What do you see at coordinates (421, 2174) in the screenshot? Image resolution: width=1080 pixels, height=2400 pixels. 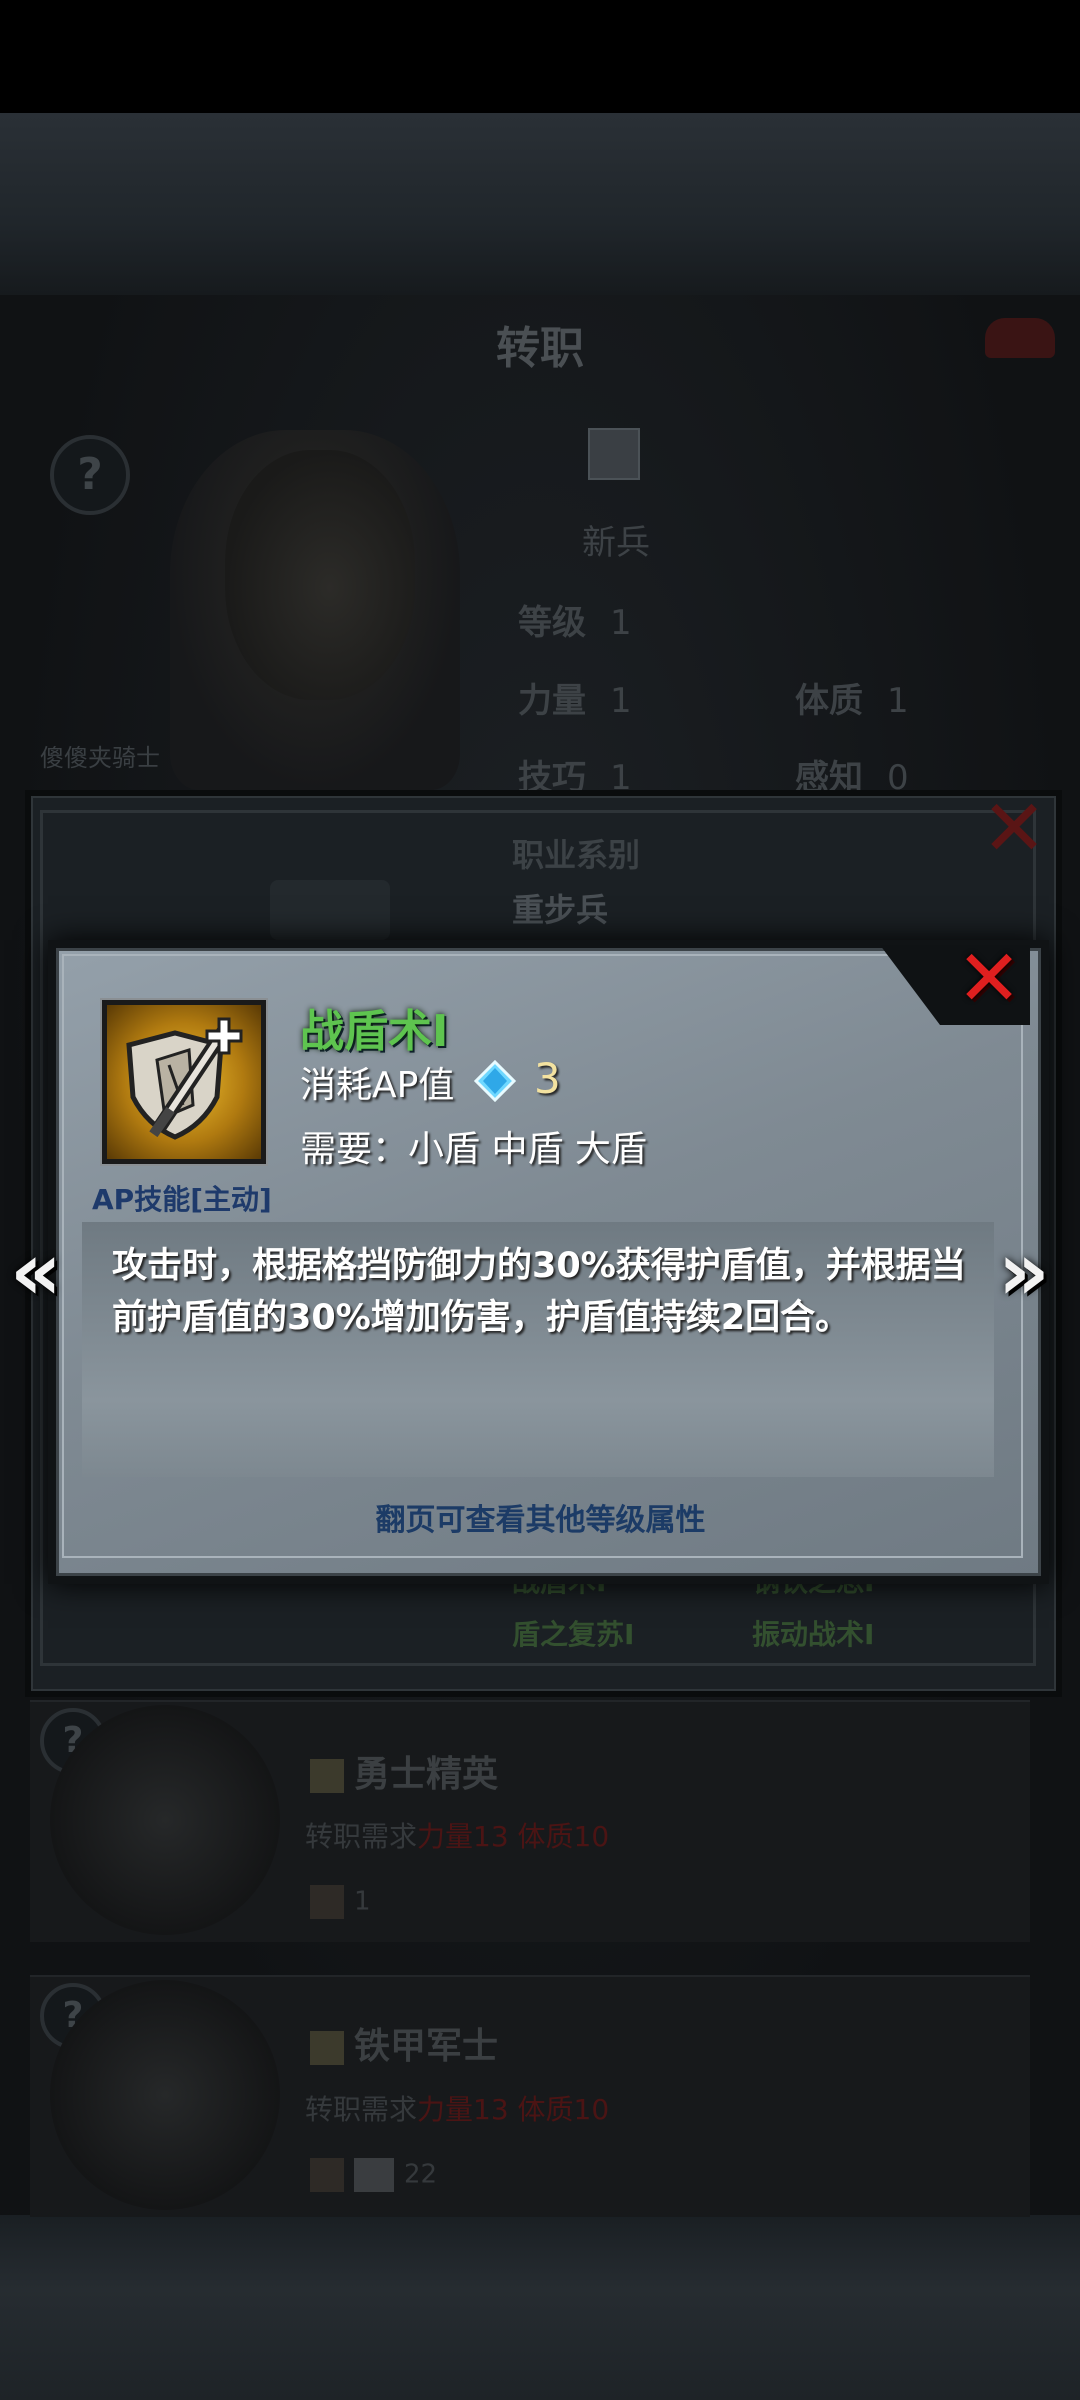 I see `job-card-material-count: 22` at bounding box center [421, 2174].